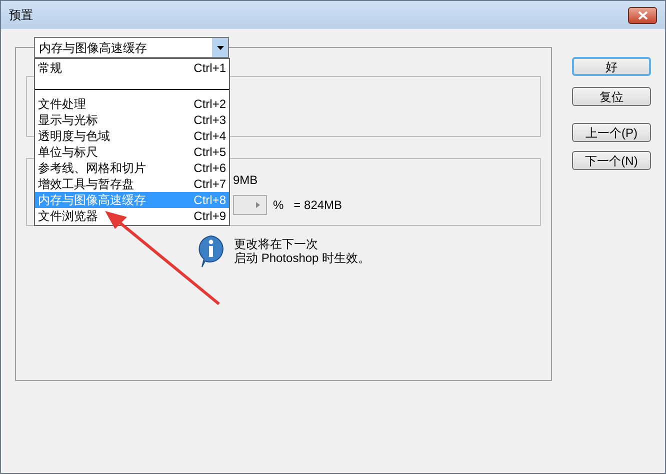 This screenshot has width=666, height=474. I want to click on dropdown-item: 常规 Ctrl+1, so click(132, 68).